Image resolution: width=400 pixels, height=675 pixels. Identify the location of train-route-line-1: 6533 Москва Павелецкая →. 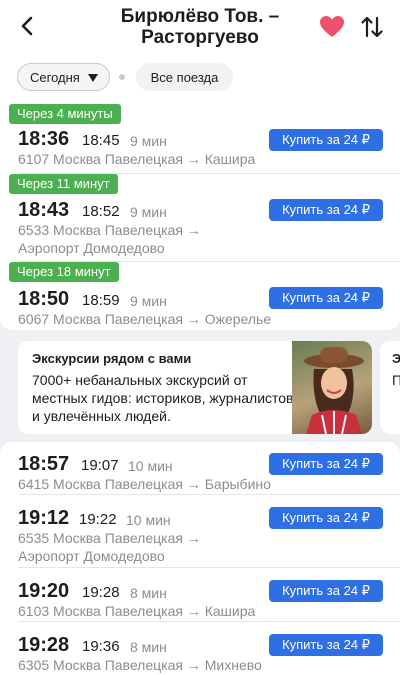
(109, 230).